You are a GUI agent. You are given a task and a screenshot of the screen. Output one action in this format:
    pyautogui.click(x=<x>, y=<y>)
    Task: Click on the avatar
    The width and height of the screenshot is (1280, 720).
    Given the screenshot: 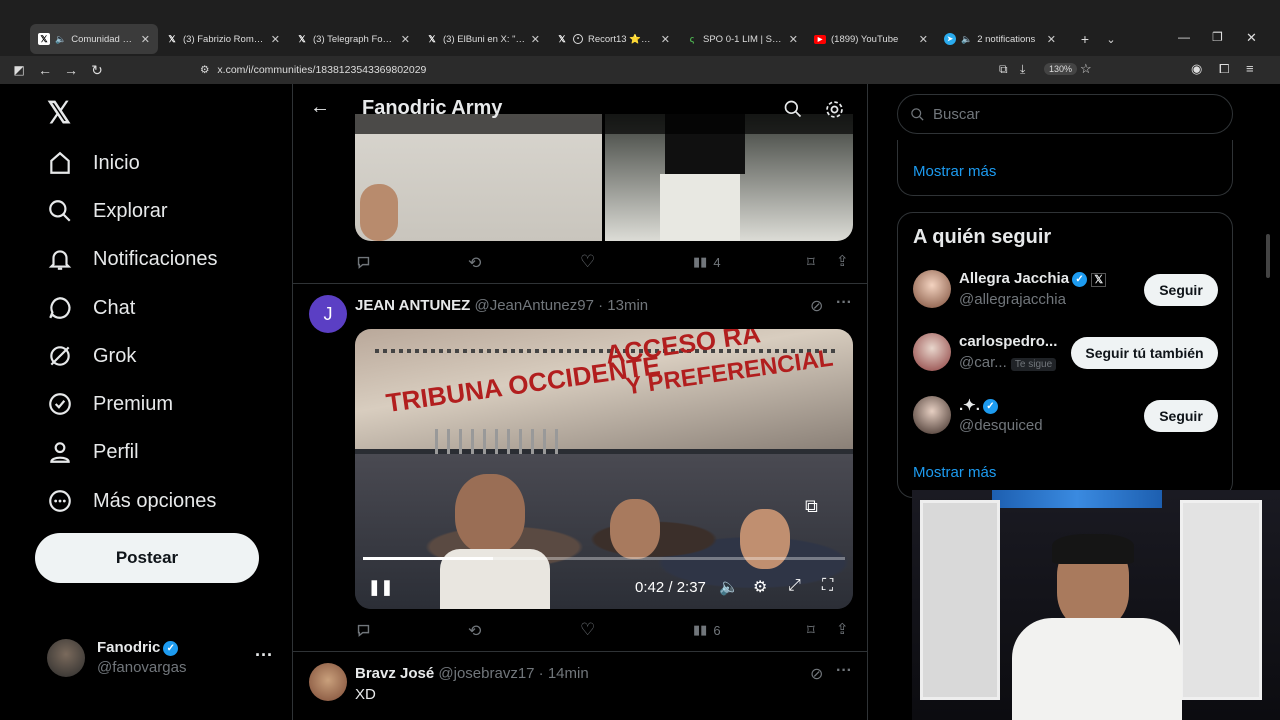 What is the action you would take?
    pyautogui.click(x=328, y=682)
    